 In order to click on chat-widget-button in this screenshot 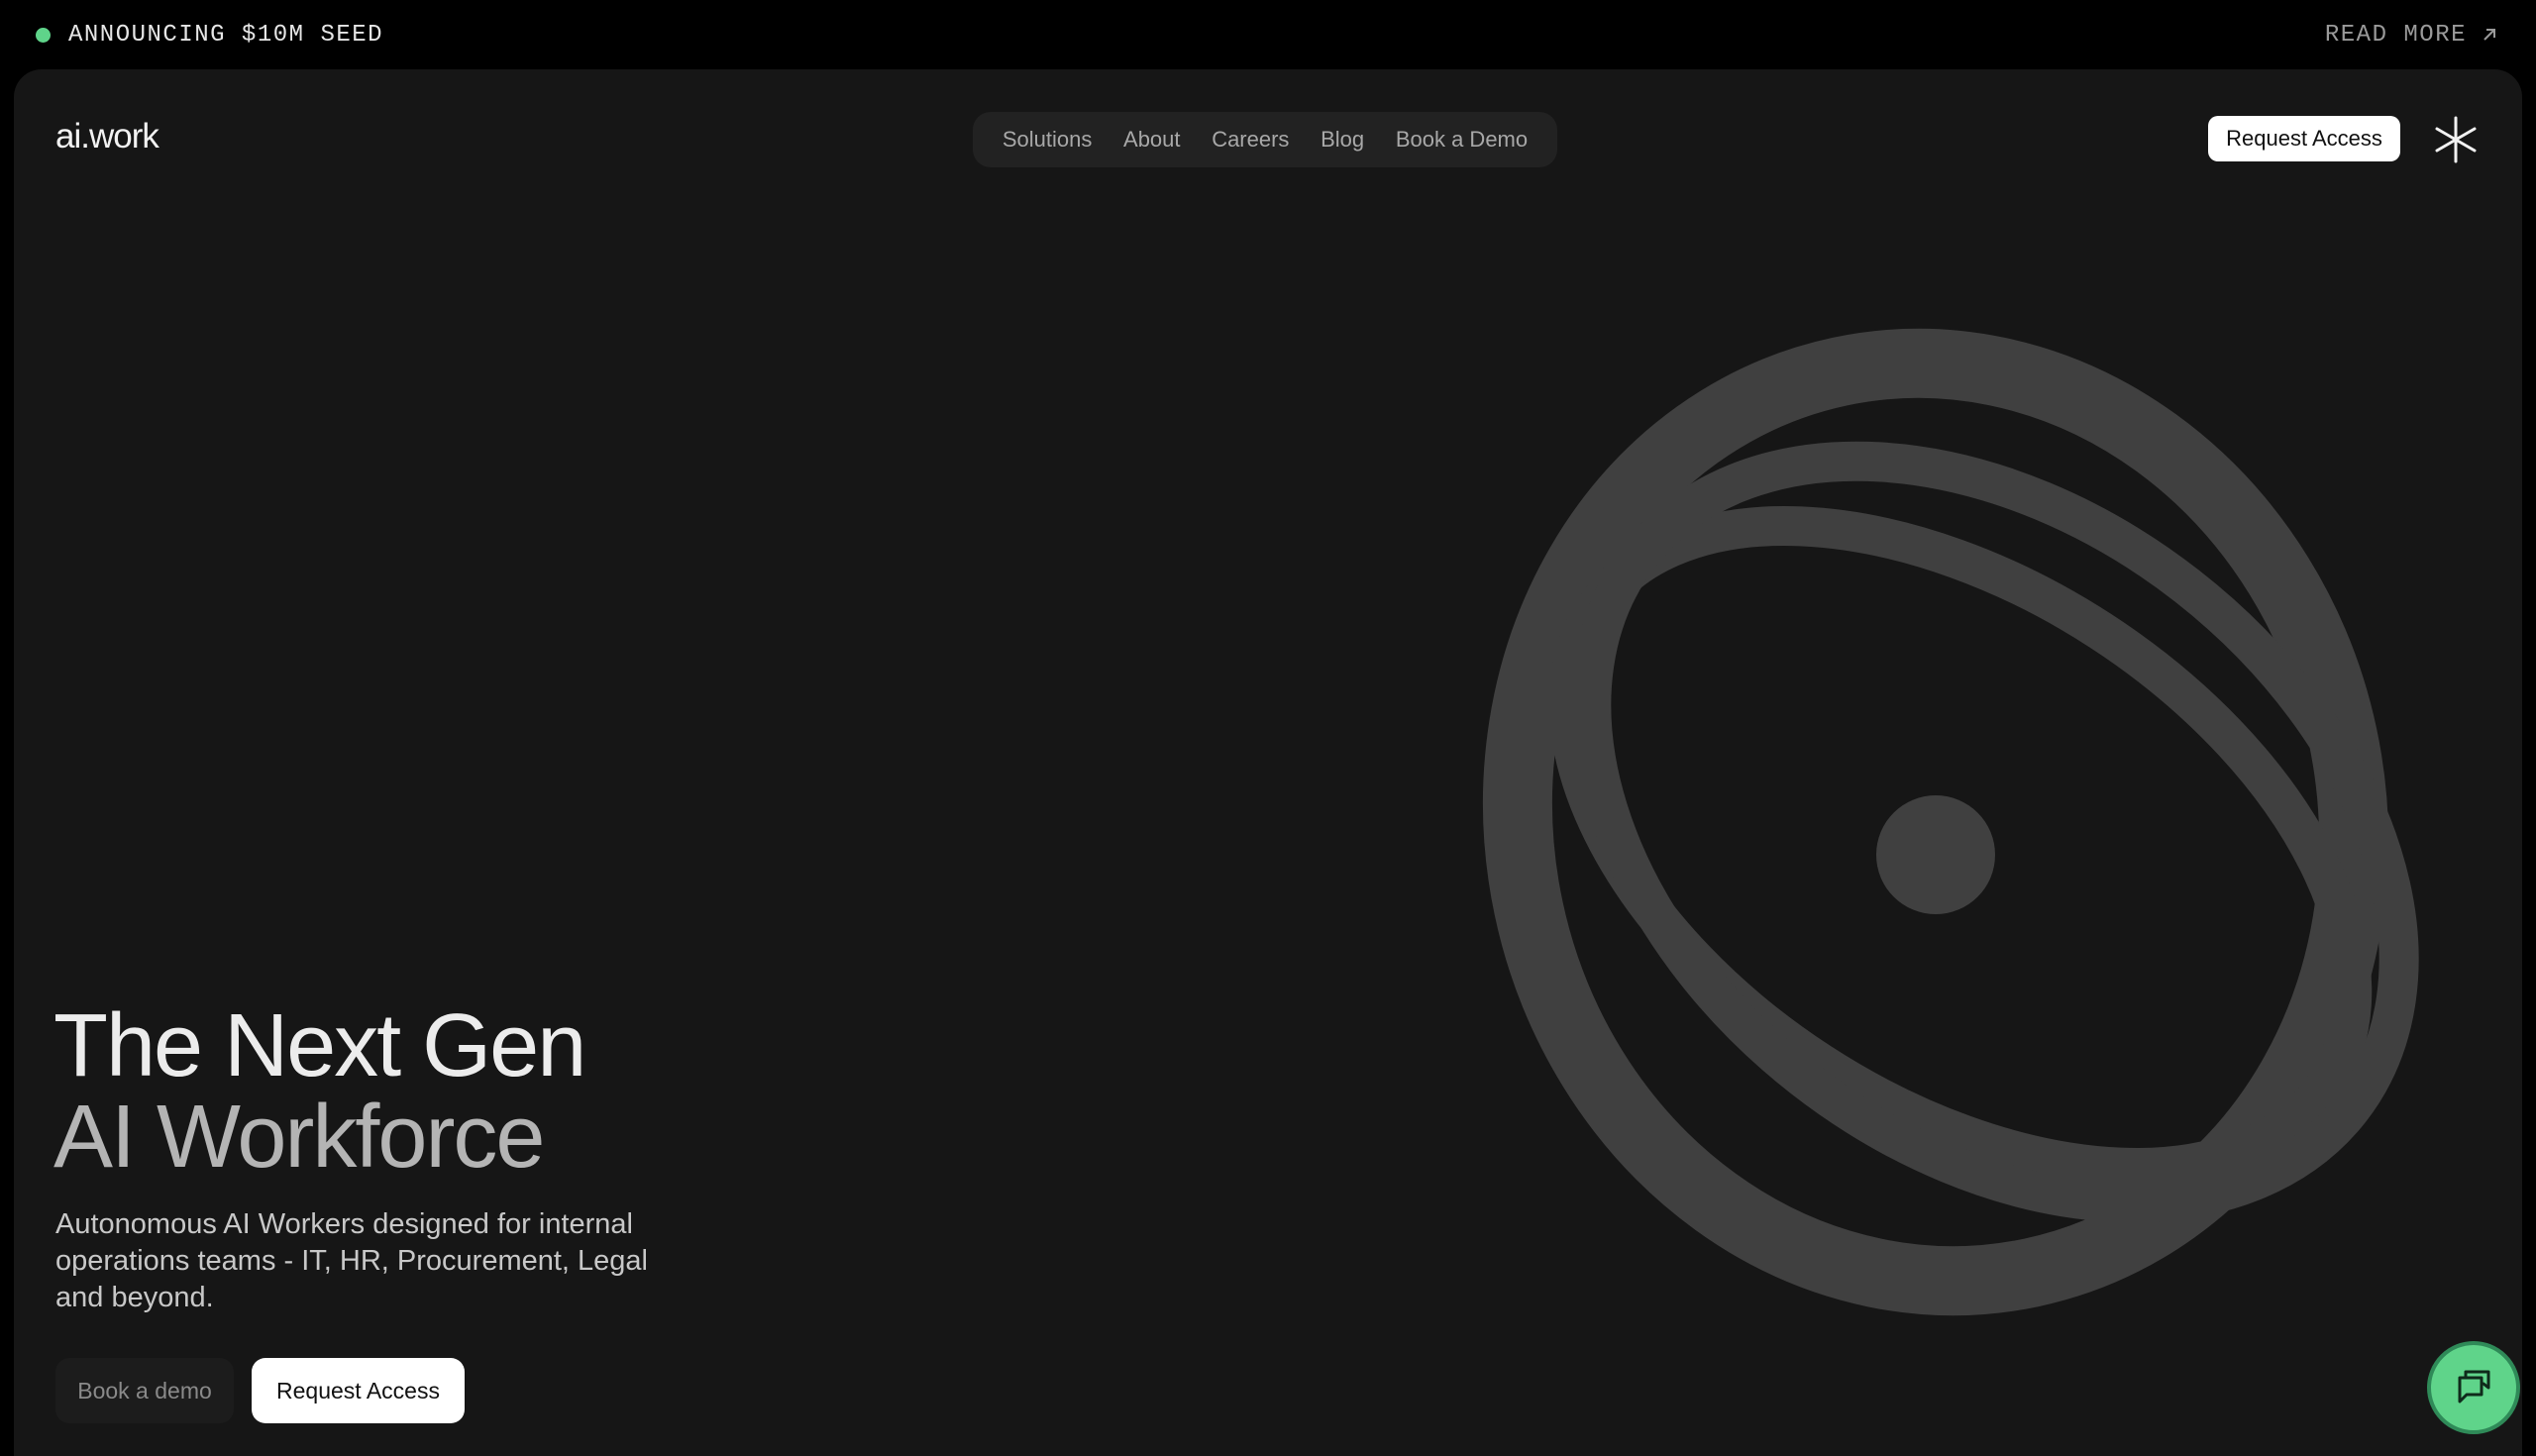, I will do `click(2473, 1387)`.